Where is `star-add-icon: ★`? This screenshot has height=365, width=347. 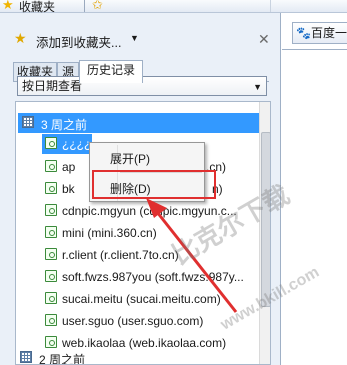 star-add-icon: ★ is located at coordinates (20, 38).